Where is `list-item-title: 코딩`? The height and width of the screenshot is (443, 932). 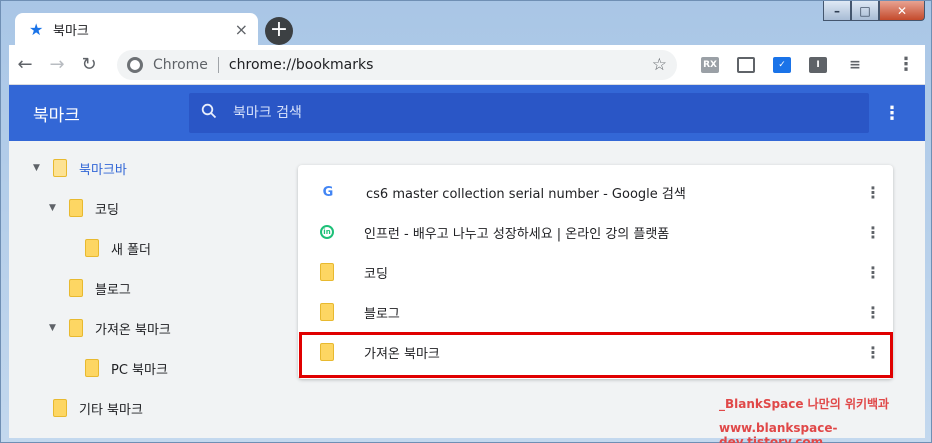 list-item-title: 코딩 is located at coordinates (376, 274).